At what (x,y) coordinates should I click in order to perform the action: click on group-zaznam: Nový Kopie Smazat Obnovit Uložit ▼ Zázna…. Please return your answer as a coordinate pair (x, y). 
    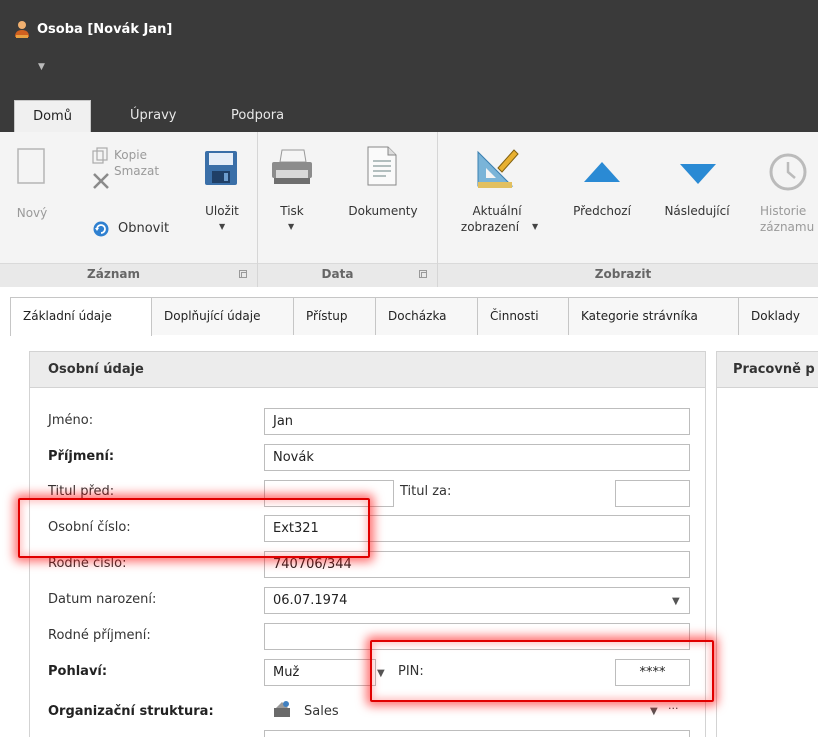
    Looking at the image, I should click on (129, 209).